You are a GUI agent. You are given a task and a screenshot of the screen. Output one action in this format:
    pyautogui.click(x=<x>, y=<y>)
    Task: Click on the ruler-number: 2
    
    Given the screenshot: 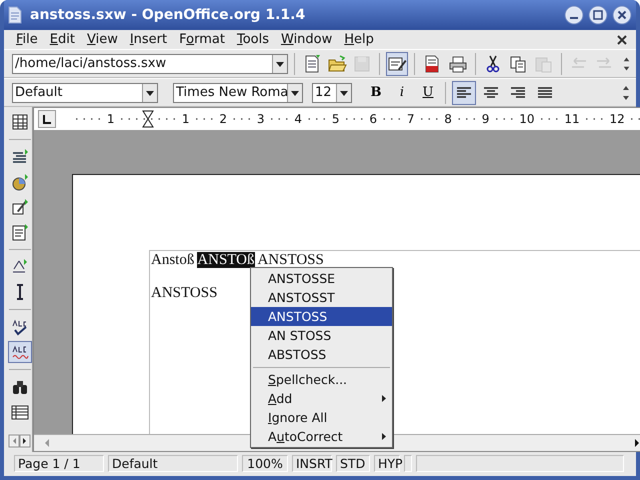 What is the action you would take?
    pyautogui.click(x=223, y=119)
    